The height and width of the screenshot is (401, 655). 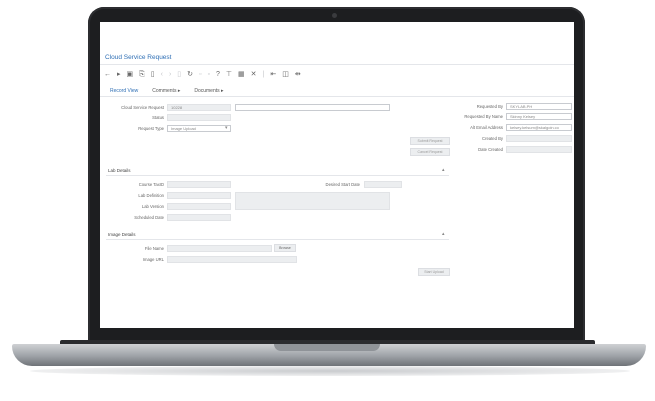 I want to click on requested-by-name-field: Skinny Kelsey, so click(x=539, y=116).